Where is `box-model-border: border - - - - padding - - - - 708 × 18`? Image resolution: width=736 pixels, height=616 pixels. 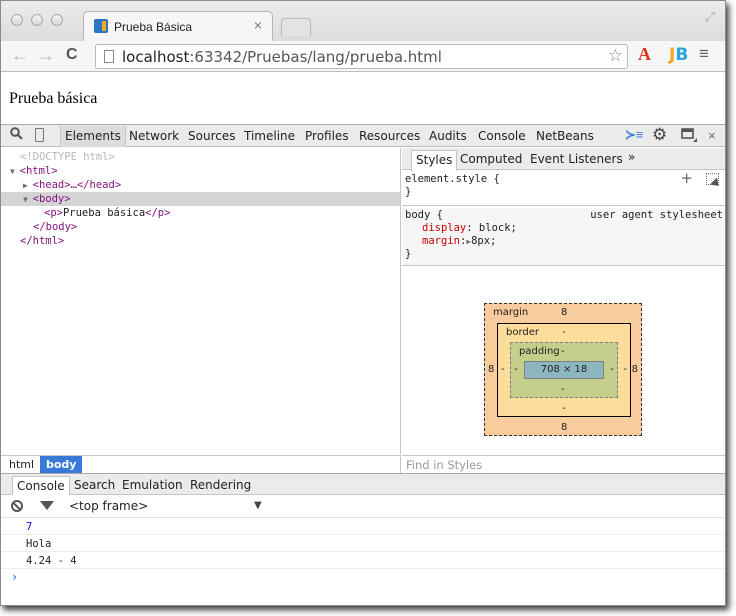 box-model-border: border - - - - padding - - - - 708 × 18 is located at coordinates (564, 370).